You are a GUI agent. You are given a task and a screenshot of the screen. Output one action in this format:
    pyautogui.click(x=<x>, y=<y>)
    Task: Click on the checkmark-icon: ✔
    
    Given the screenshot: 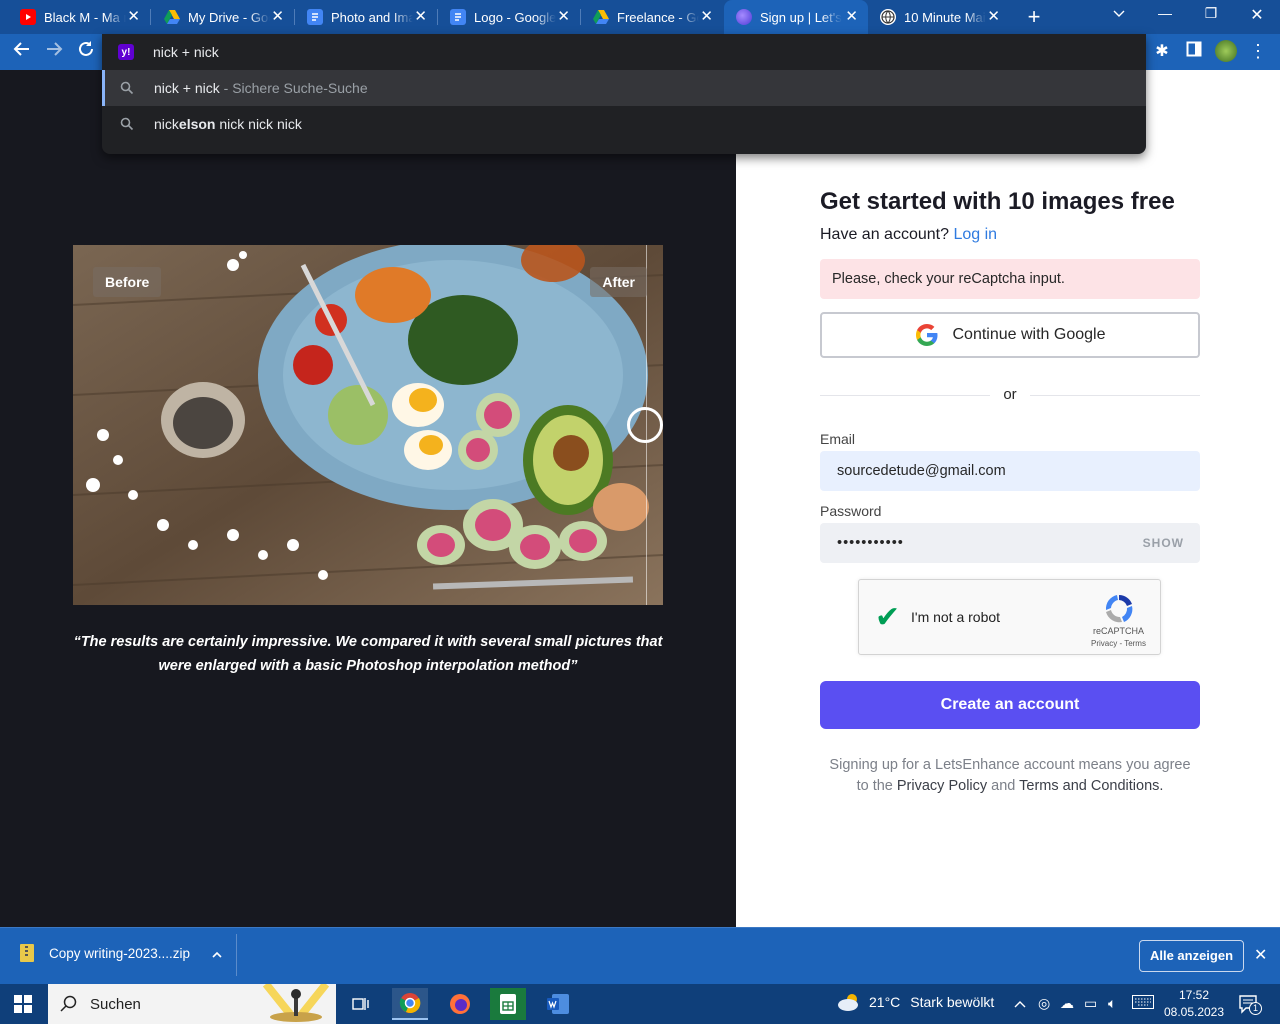 What is the action you would take?
    pyautogui.click(x=887, y=617)
    